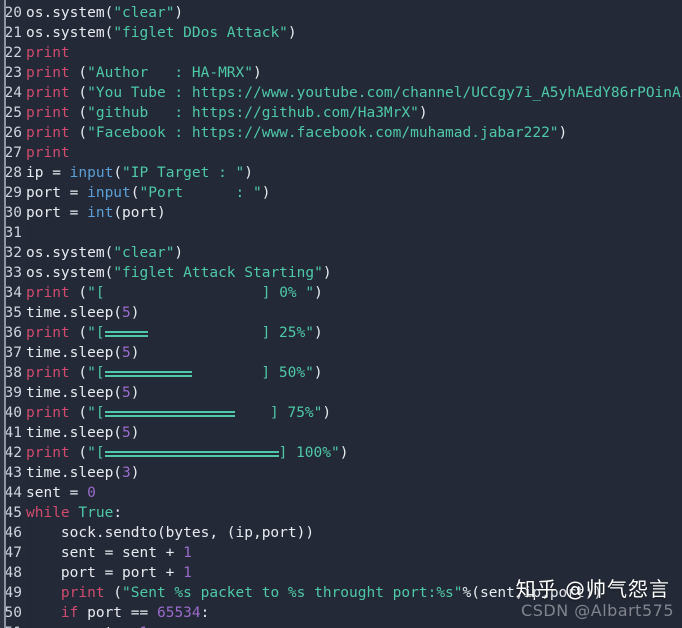  Describe the element at coordinates (126, 333) in the screenshot. I see `progress-bar-run: =====` at that location.